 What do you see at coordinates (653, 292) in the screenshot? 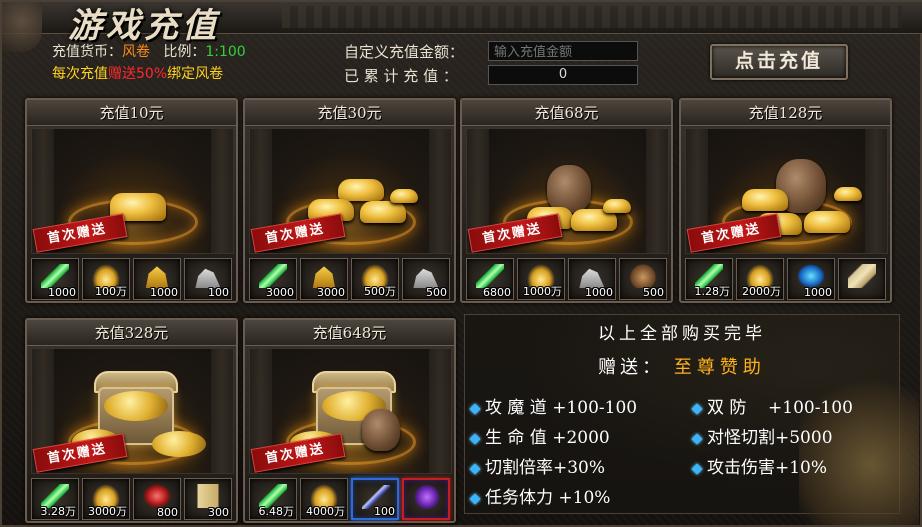
I see `item-count: 500` at bounding box center [653, 292].